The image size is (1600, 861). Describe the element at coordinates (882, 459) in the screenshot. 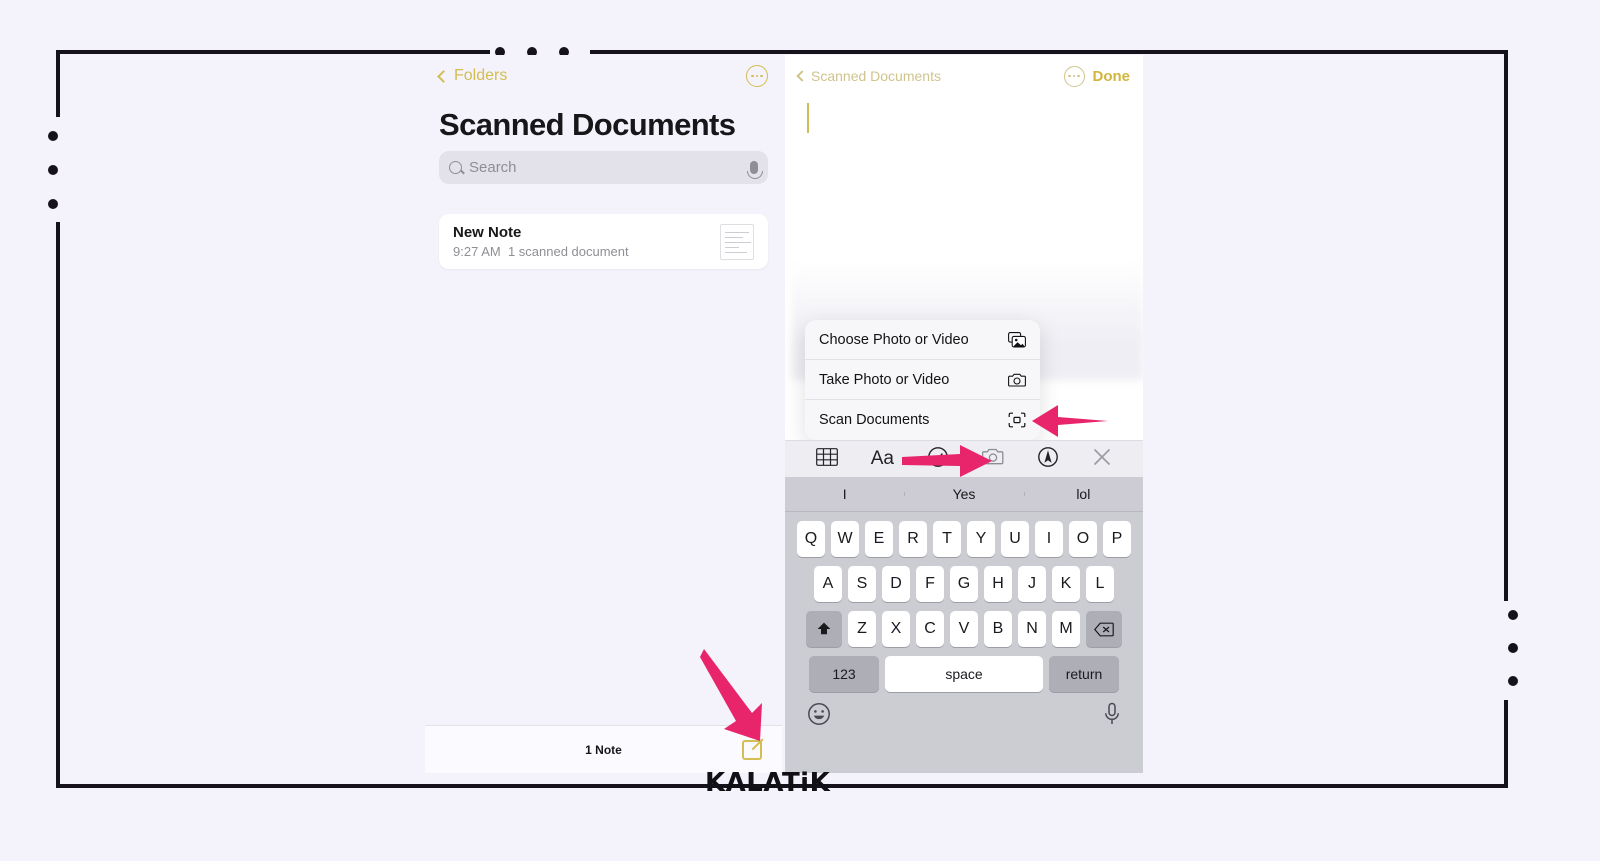

I see `text-format-icon: Aa` at that location.